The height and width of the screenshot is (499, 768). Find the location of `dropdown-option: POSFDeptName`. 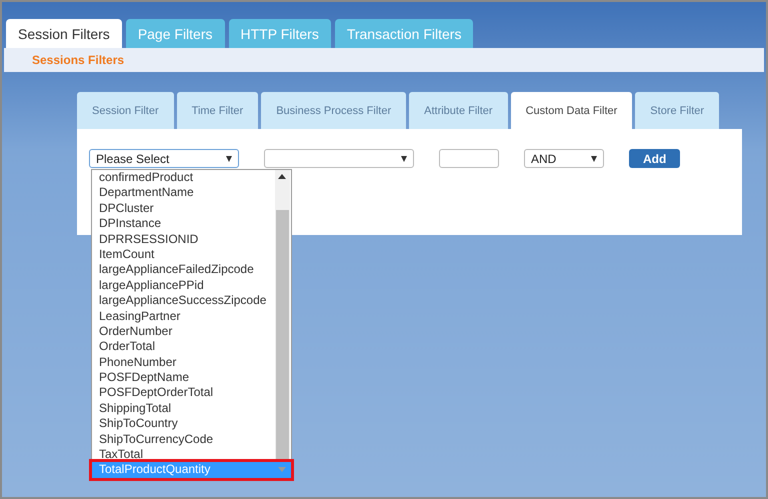

dropdown-option: POSFDeptName is located at coordinates (180, 378).